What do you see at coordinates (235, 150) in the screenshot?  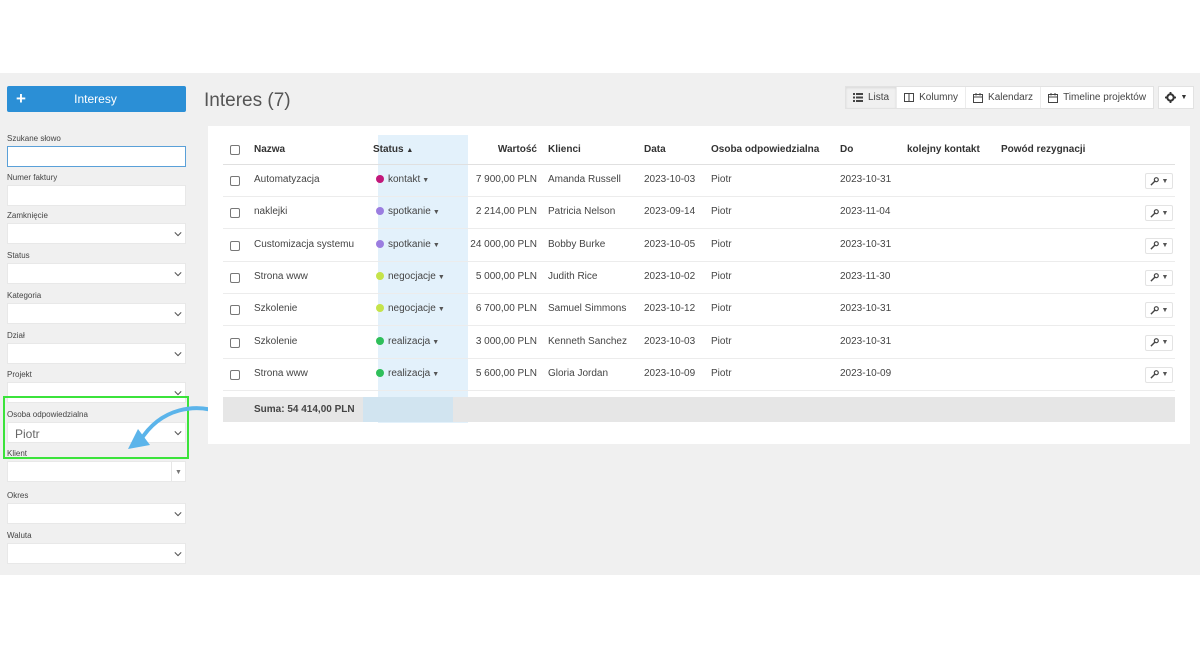 I see `select-all-checkbox` at bounding box center [235, 150].